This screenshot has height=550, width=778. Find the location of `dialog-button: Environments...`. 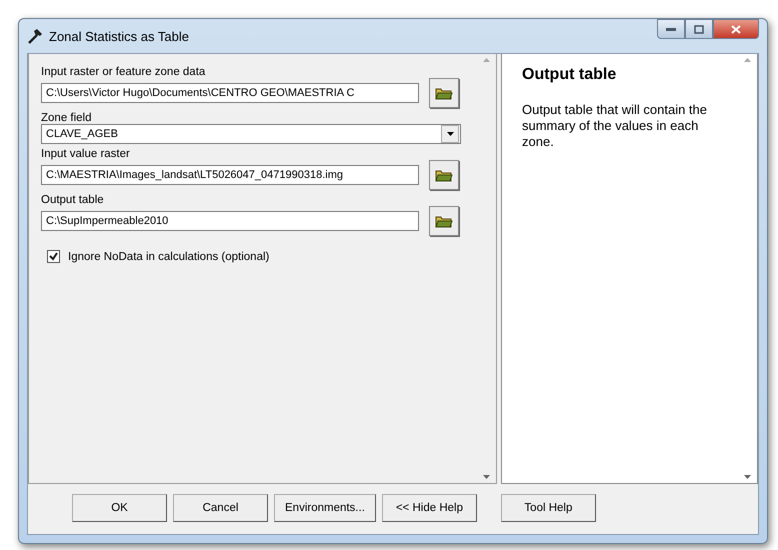

dialog-button: Environments... is located at coordinates (325, 508).